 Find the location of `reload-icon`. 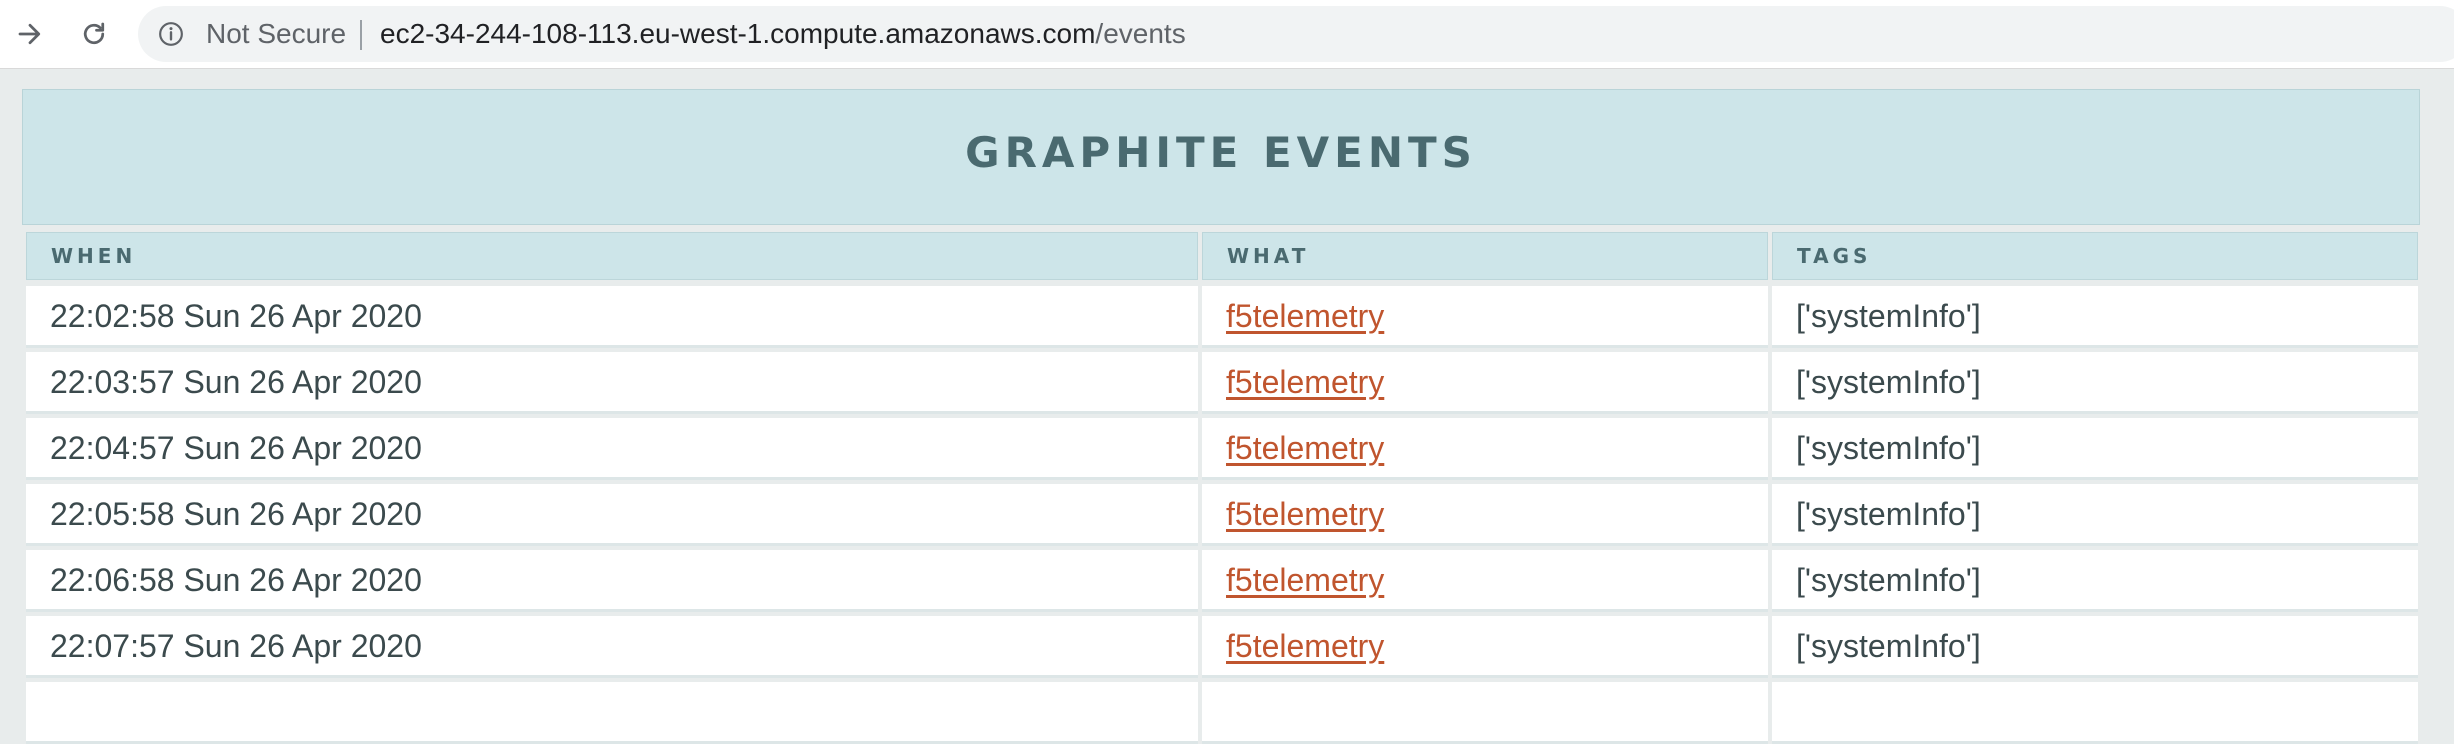

reload-icon is located at coordinates (94, 33).